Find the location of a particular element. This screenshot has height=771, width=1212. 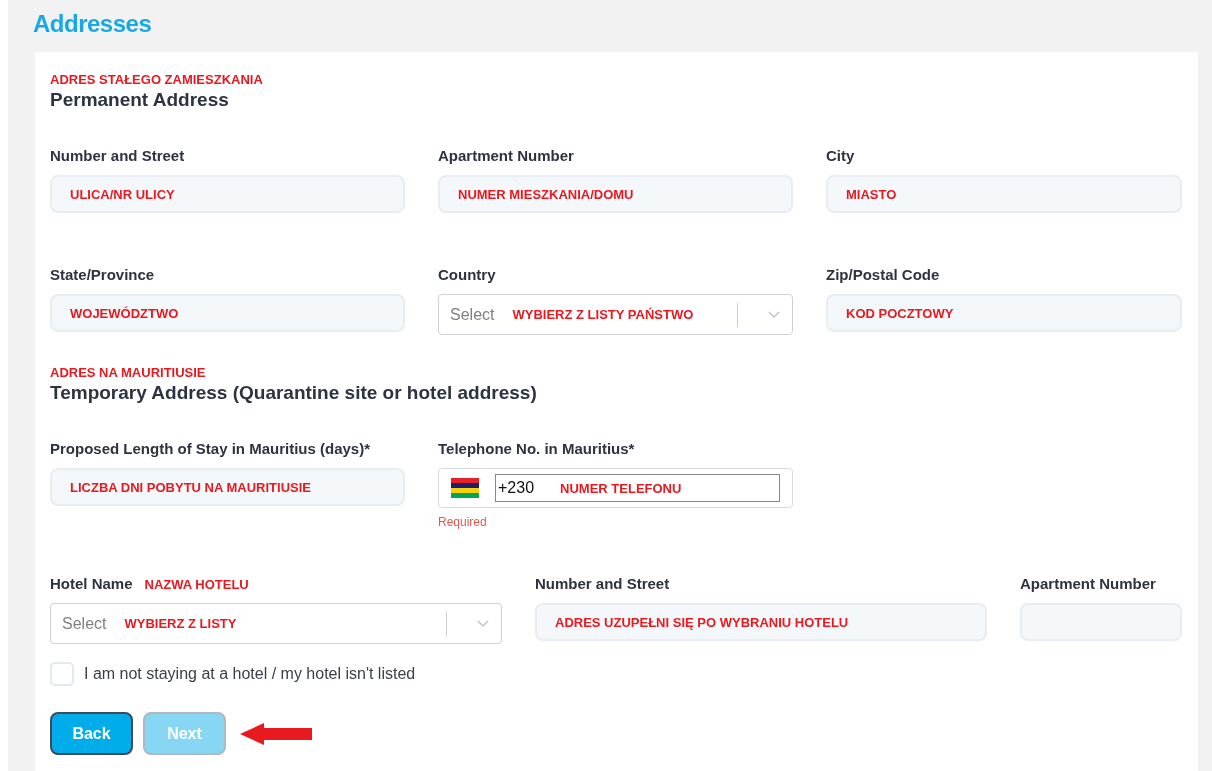

field-label: City is located at coordinates (840, 156).